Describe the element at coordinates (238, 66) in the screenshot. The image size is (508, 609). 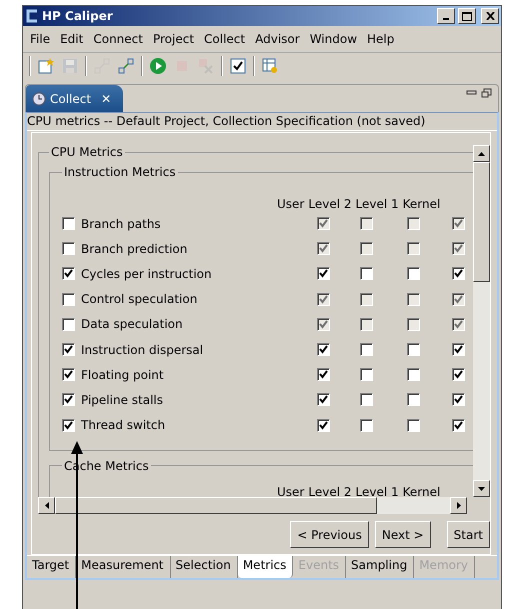
I see `checkbox-icon` at that location.